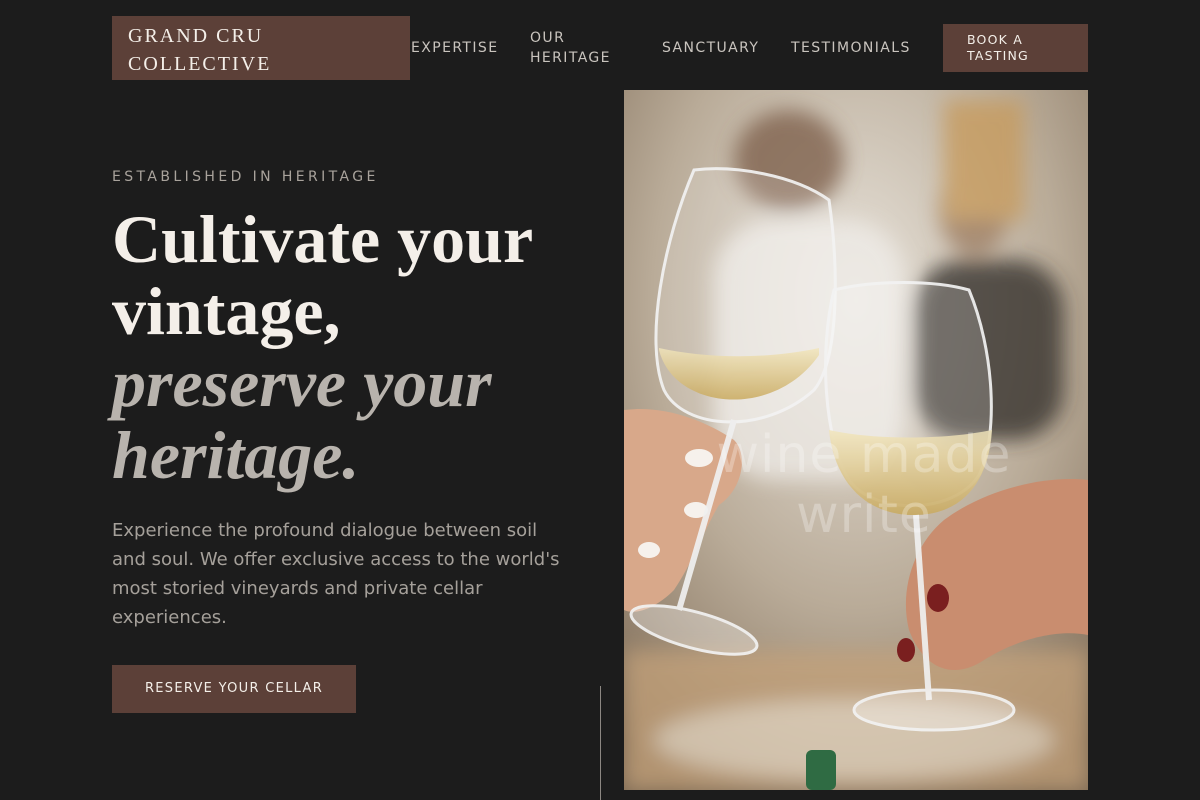  What do you see at coordinates (570, 48) in the screenshot?
I see `nav-link-our-heritage: OUR HERITAGE` at bounding box center [570, 48].